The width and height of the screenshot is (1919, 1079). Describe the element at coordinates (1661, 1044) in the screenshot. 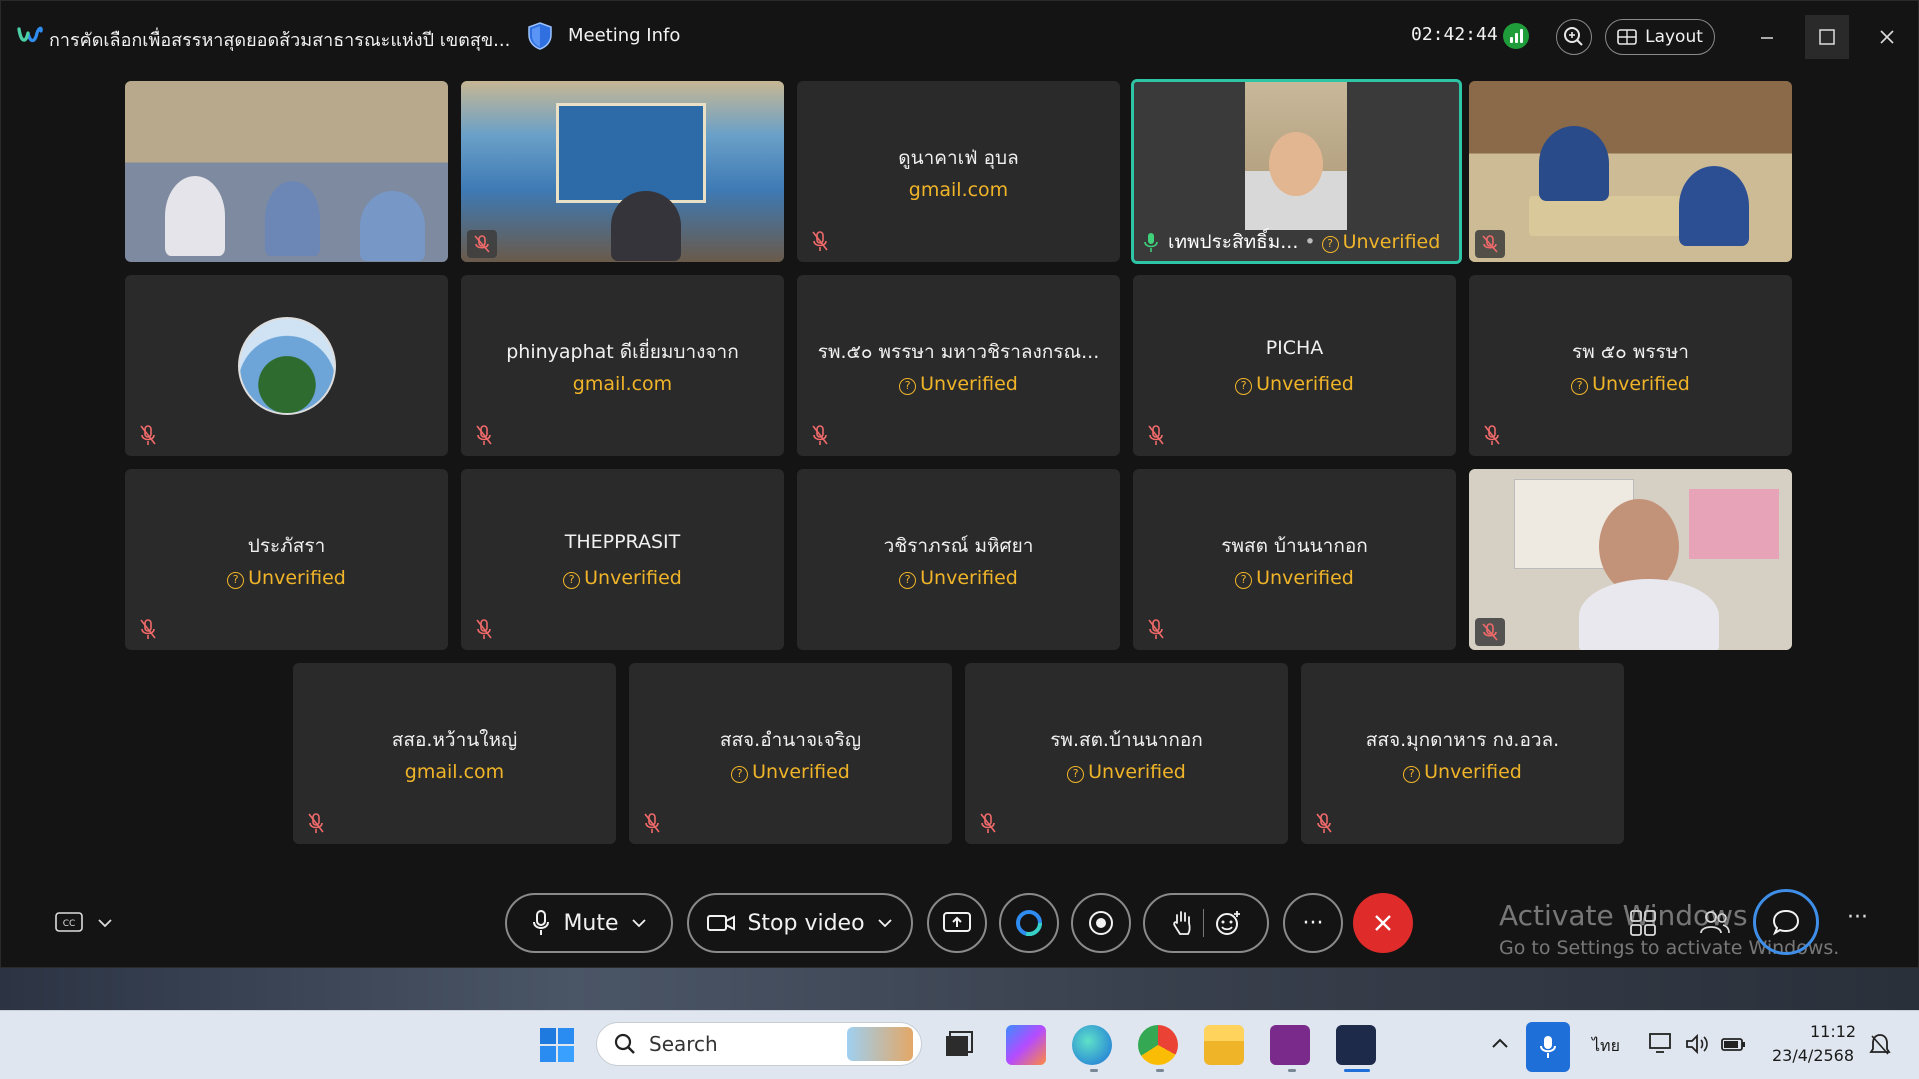

I see `network-icon` at that location.